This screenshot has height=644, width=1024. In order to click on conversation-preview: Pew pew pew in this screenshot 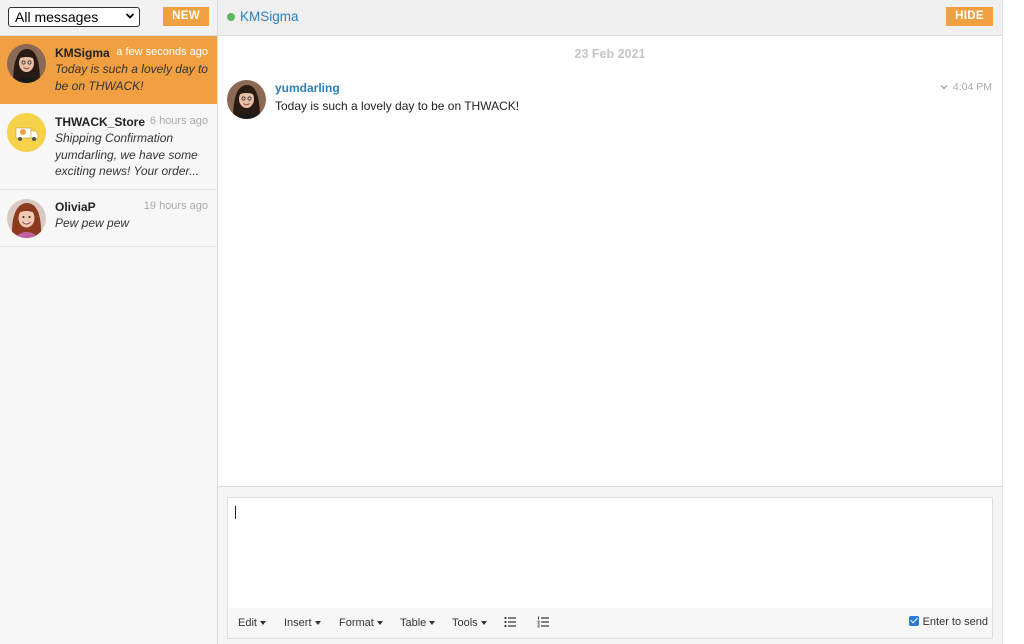, I will do `click(92, 223)`.